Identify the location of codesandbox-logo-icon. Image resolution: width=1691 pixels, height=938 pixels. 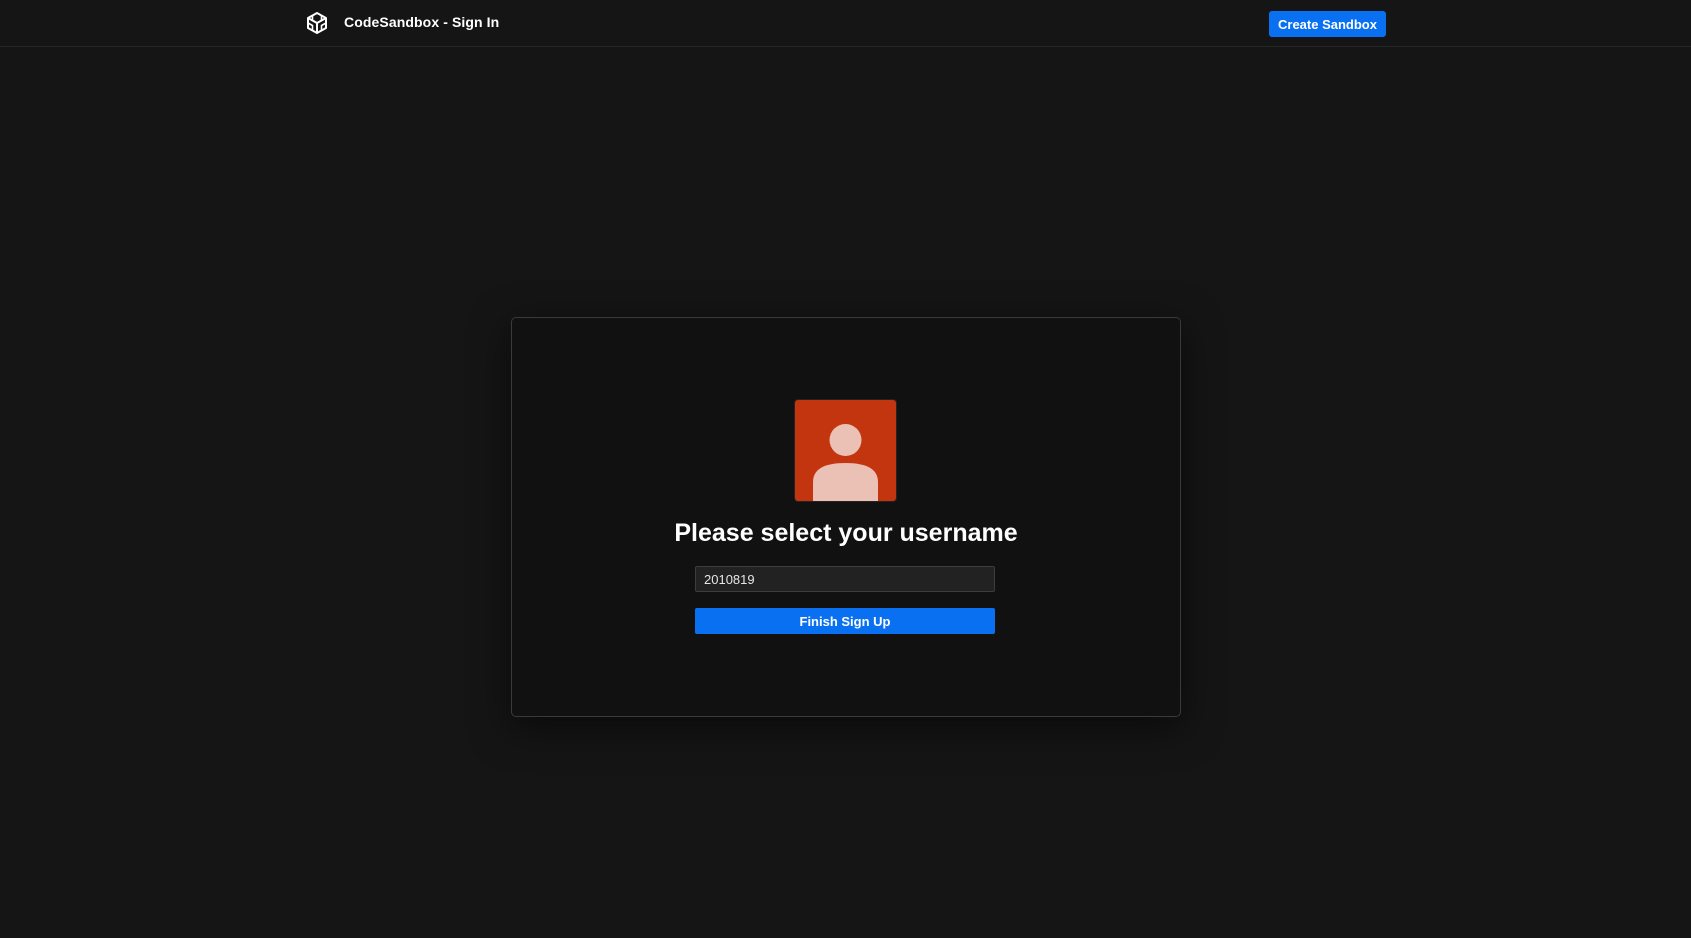
(317, 23).